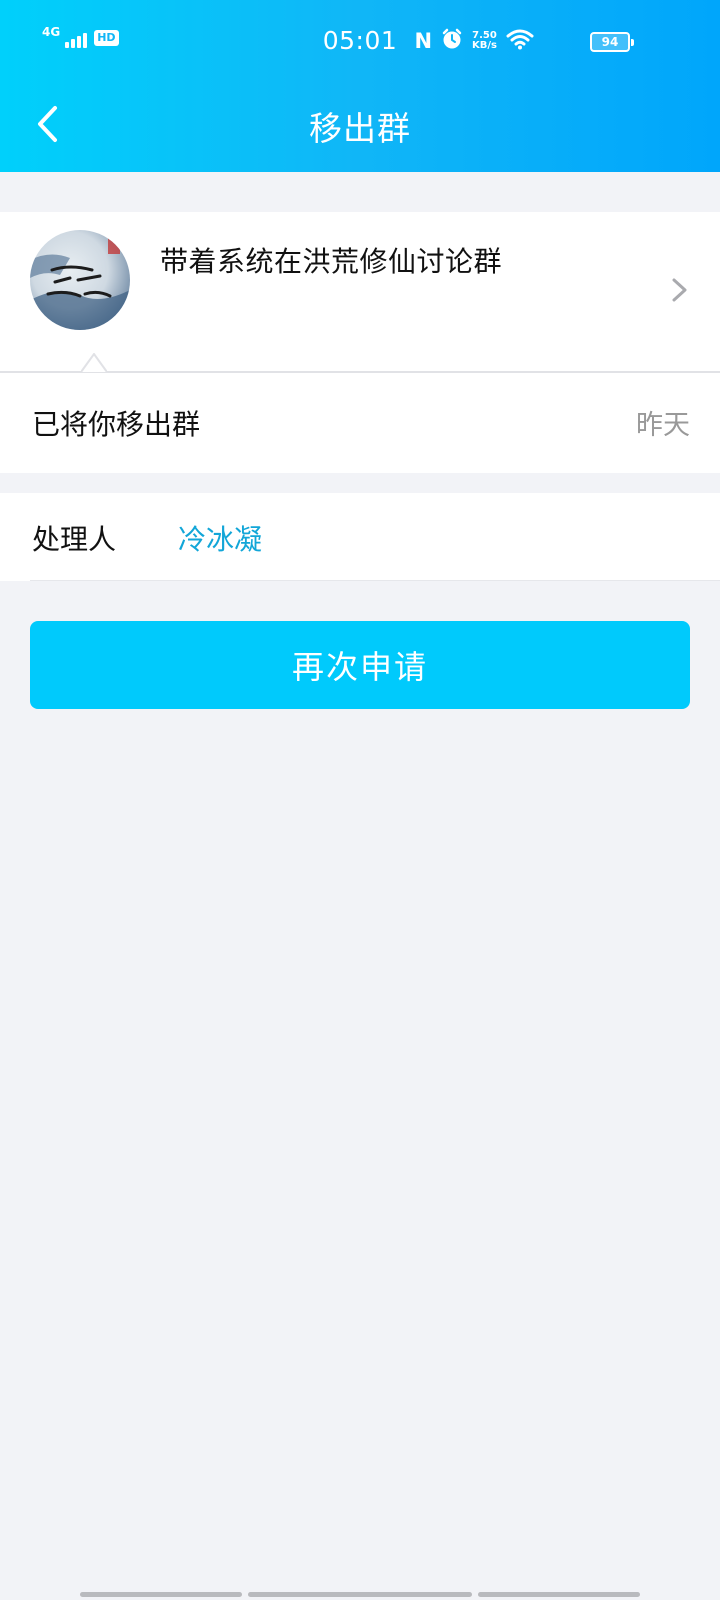 This screenshot has height=1600, width=720. What do you see at coordinates (80, 280) in the screenshot?
I see `group-avatar` at bounding box center [80, 280].